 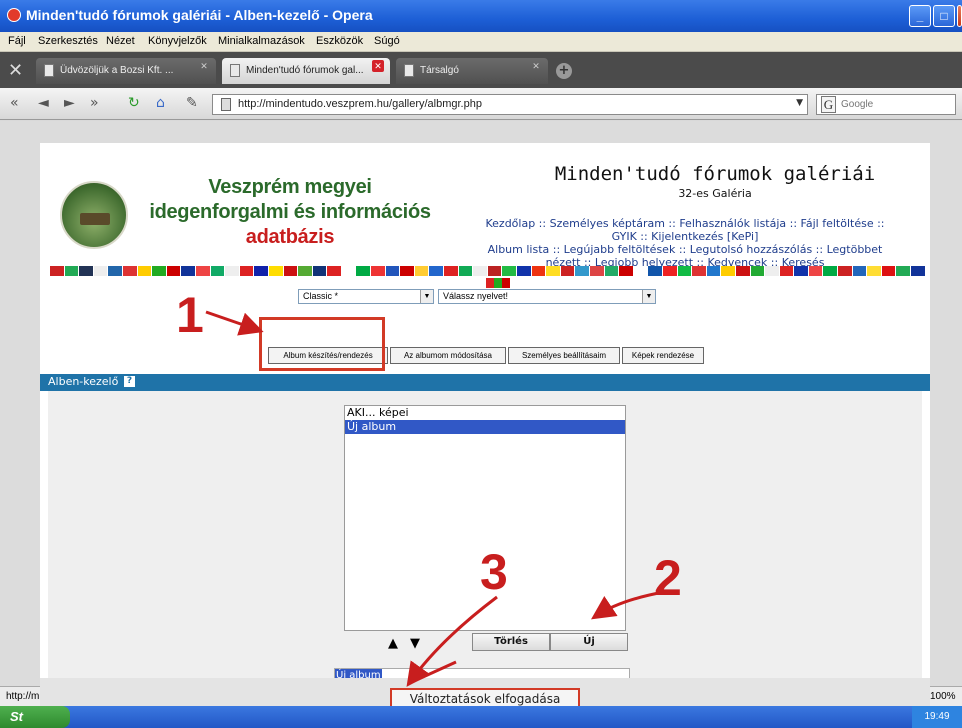 What do you see at coordinates (944, 16) in the screenshot?
I see `maximize-button: □` at bounding box center [944, 16].